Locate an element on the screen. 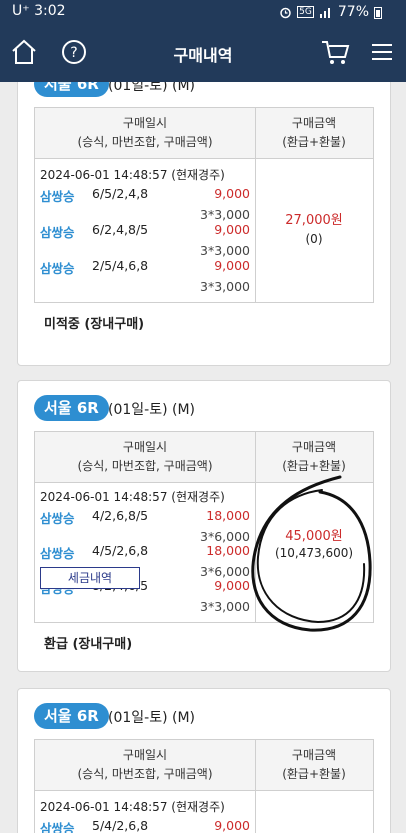 The image size is (406, 833). refund-amount: (0) is located at coordinates (314, 239).